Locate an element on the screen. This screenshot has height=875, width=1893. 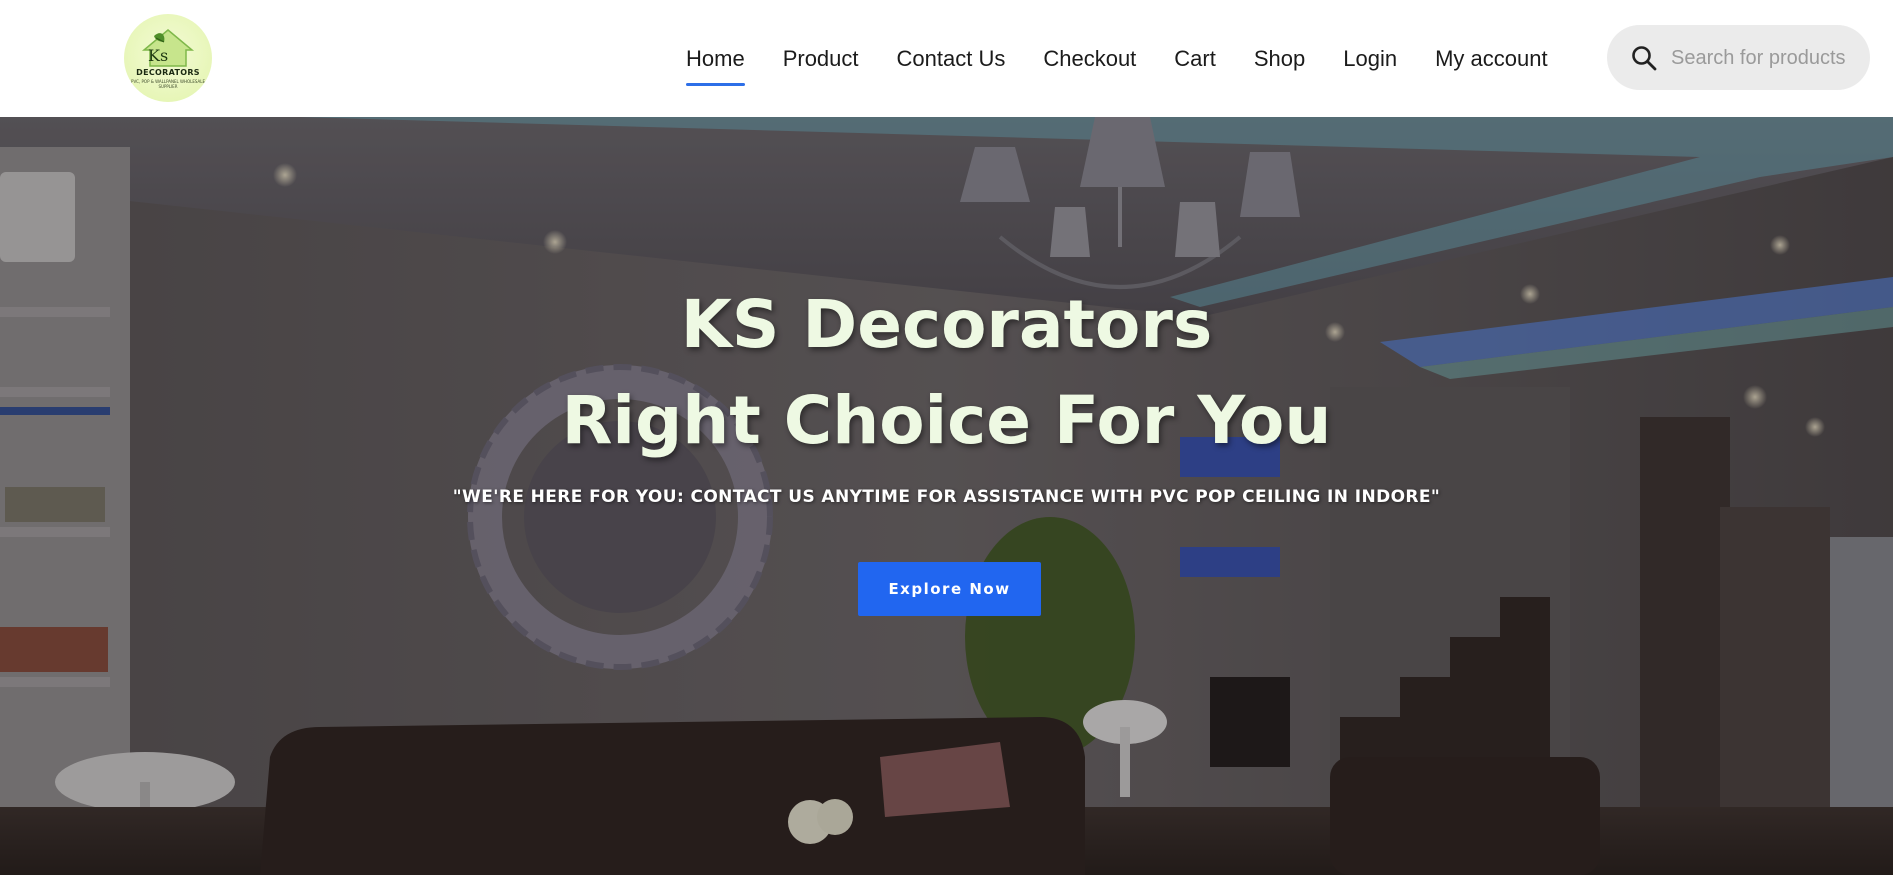
search-box is located at coordinates (1738, 57).